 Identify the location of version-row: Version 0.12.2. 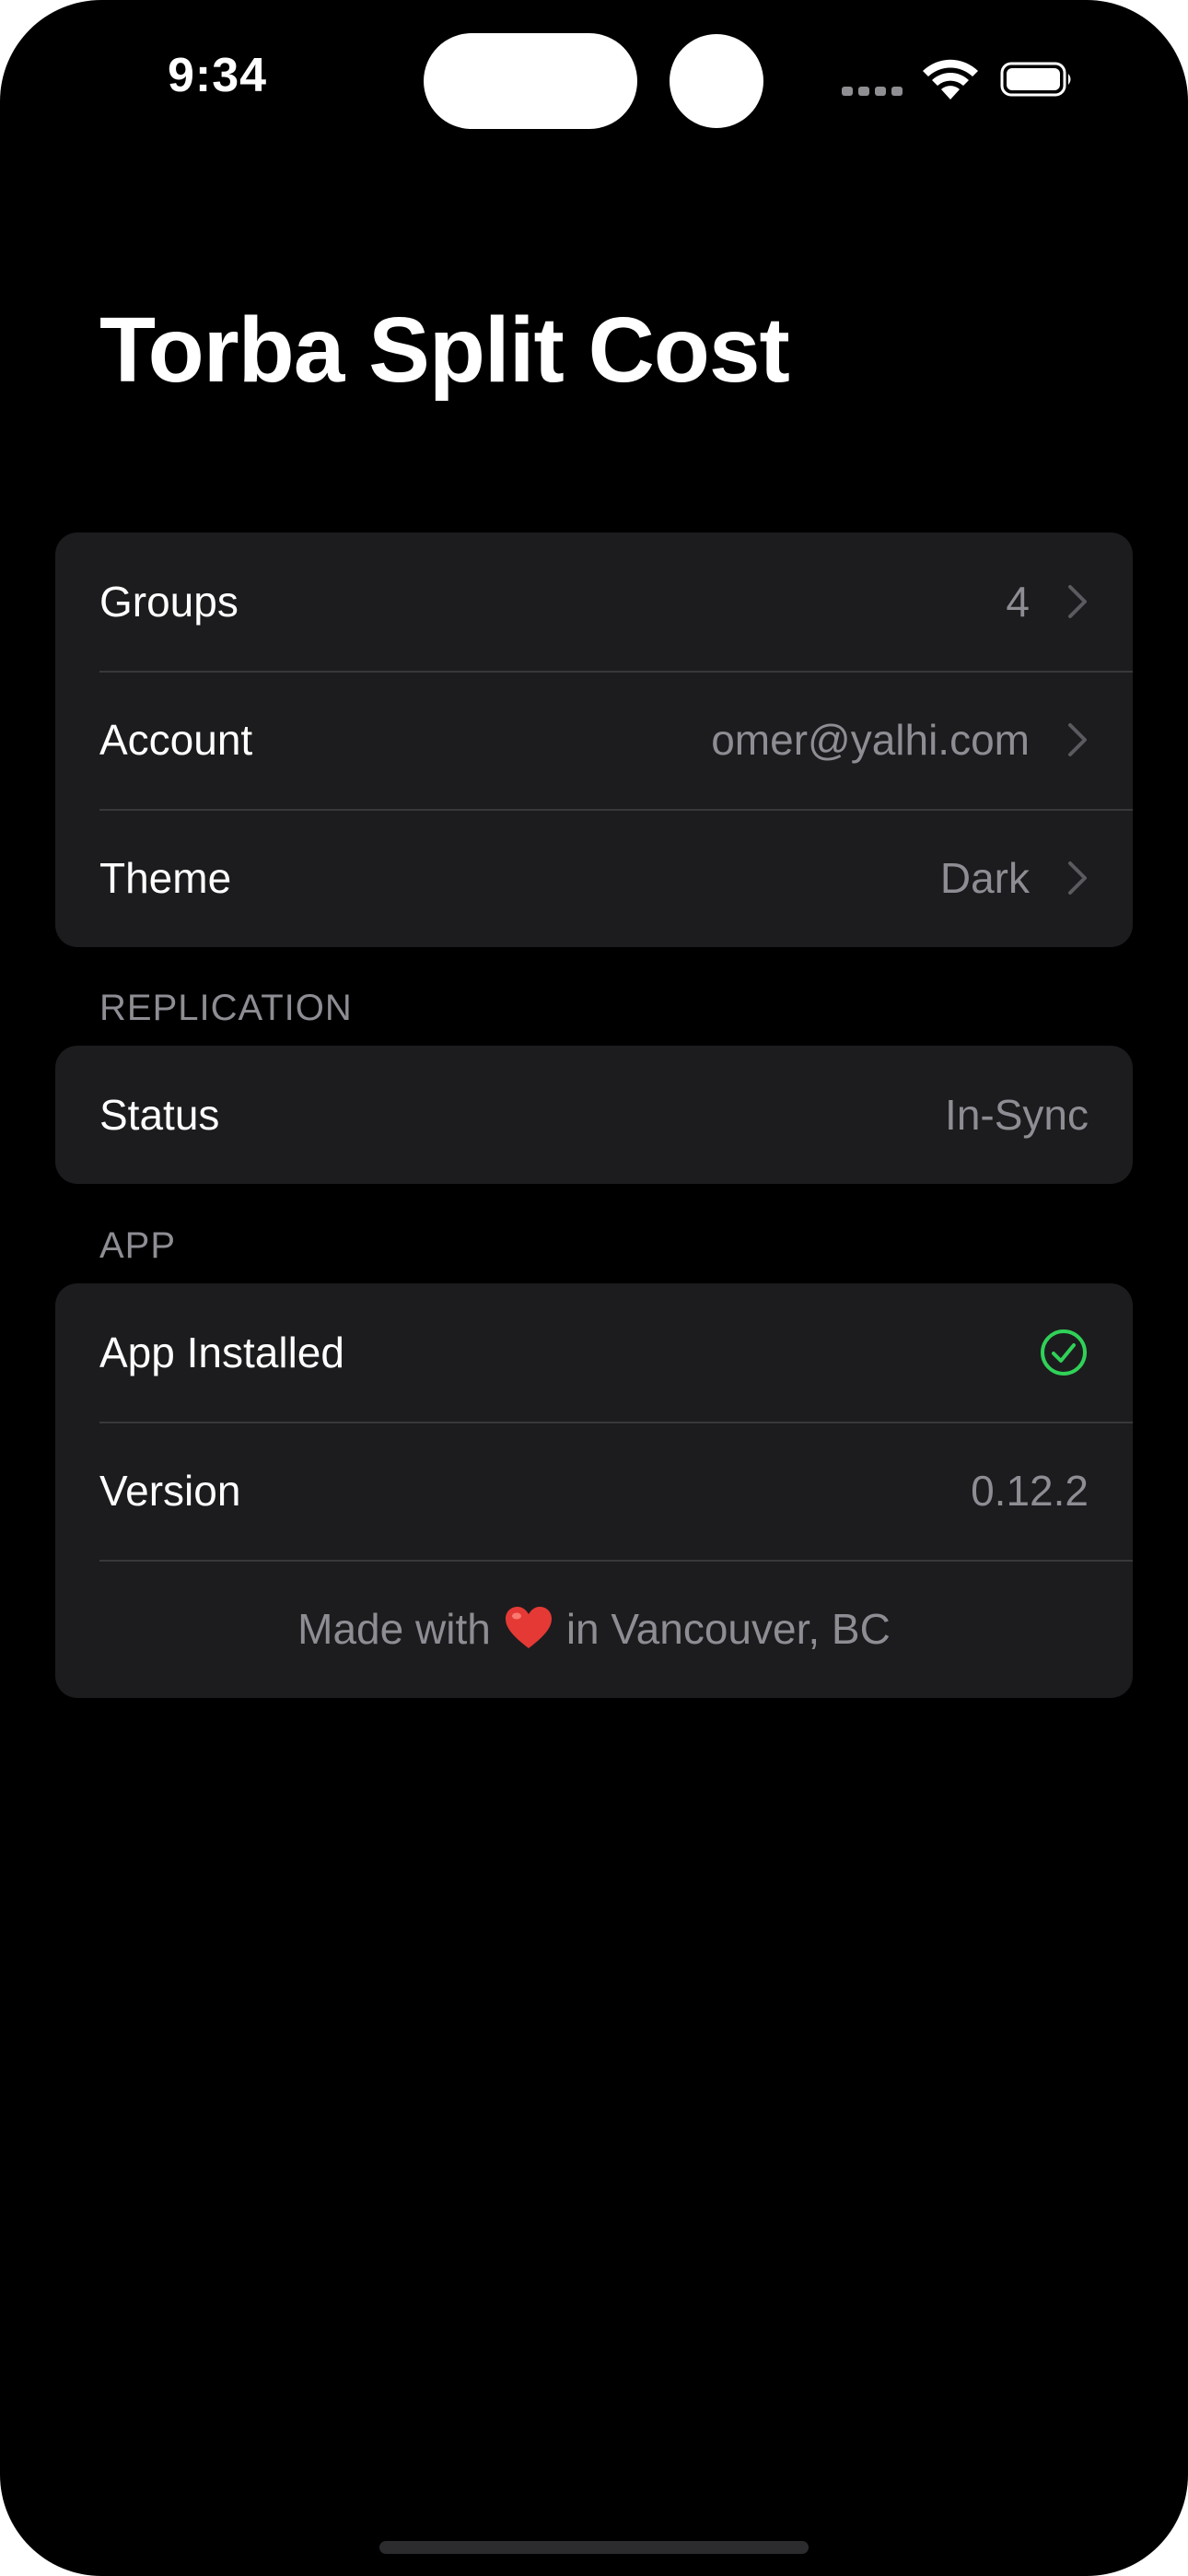
(594, 1491).